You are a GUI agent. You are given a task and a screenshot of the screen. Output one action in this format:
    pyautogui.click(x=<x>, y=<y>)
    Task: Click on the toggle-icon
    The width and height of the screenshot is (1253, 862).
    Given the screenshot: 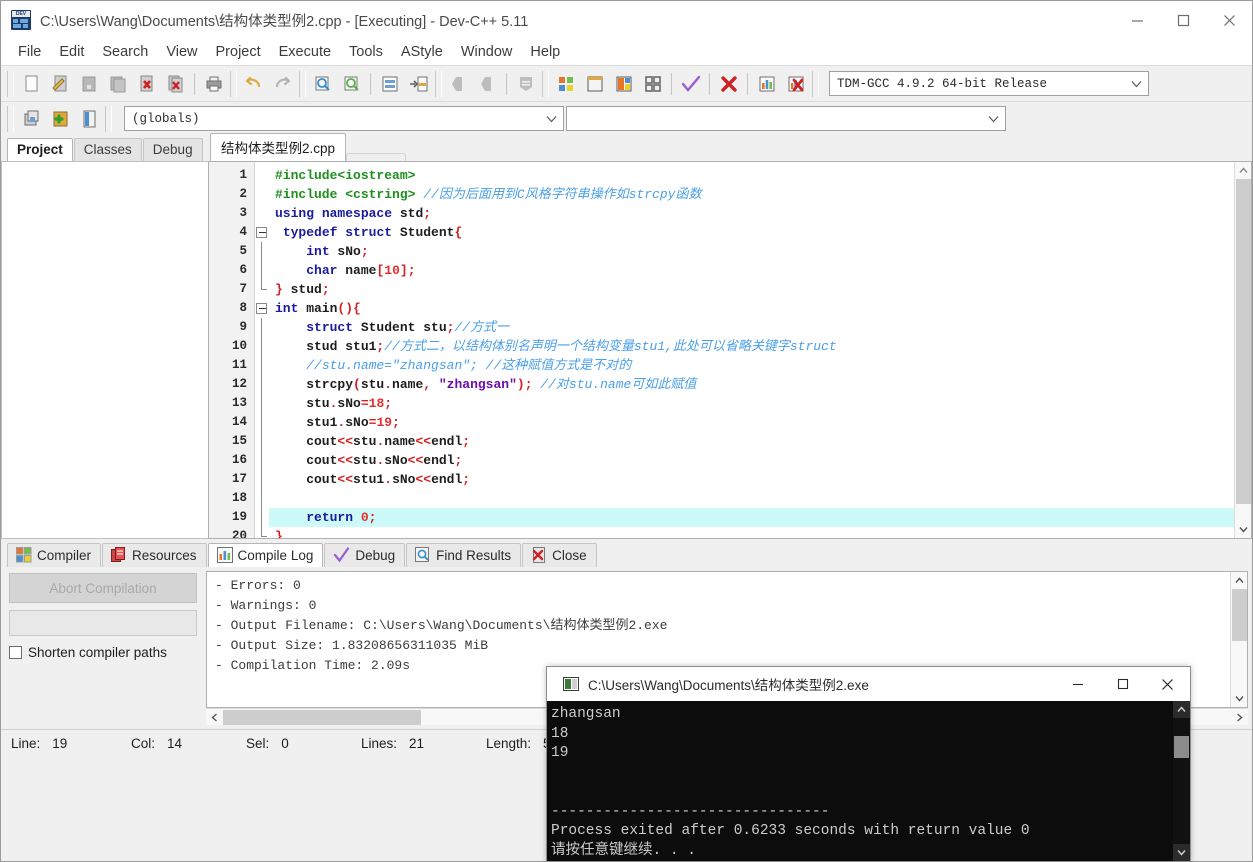 What is the action you would take?
    pyautogui.click(x=525, y=84)
    